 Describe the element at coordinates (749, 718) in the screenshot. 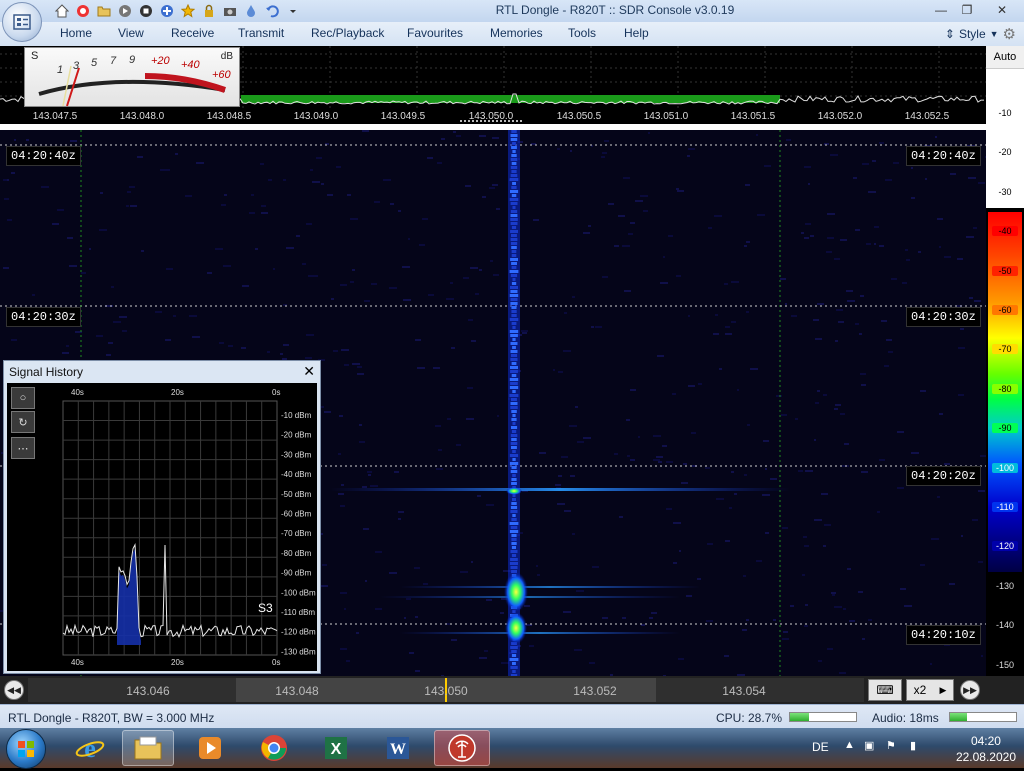

I see `cpu-status: CPU: 28.7%` at that location.